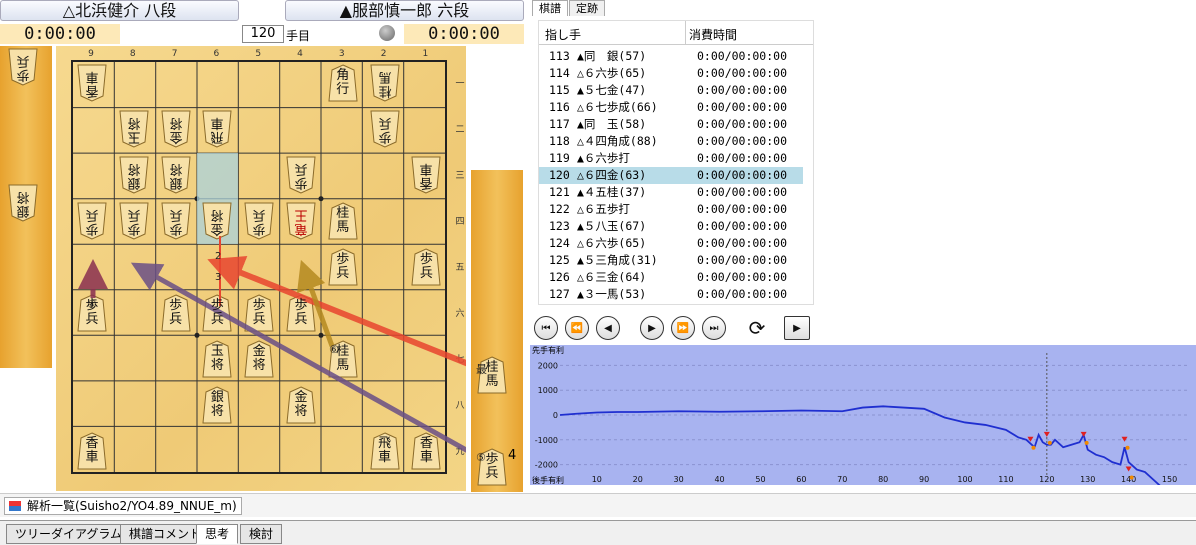  Describe the element at coordinates (719, 479) in the screenshot. I see `x-tick-label: 40` at that location.